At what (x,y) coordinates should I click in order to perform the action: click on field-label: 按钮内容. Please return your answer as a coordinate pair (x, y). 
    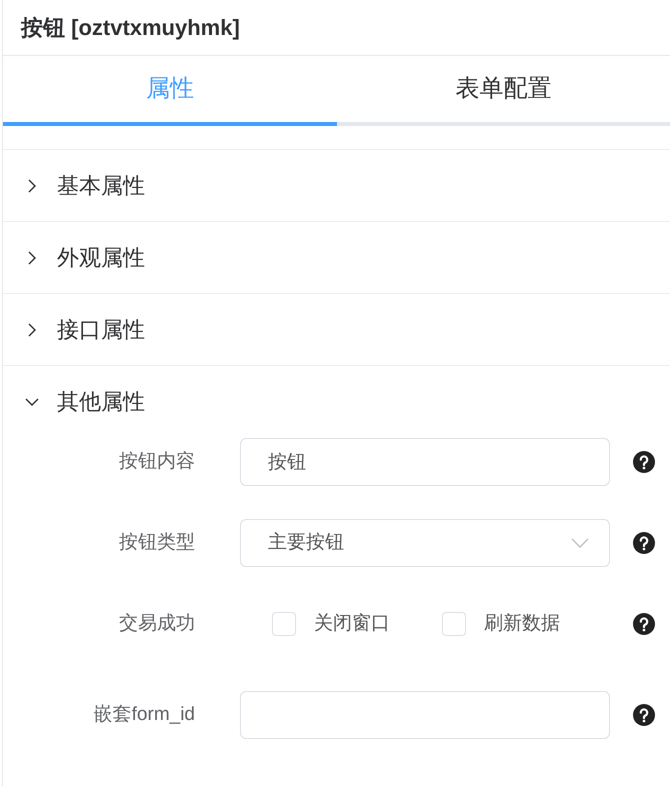
    Looking at the image, I should click on (156, 462).